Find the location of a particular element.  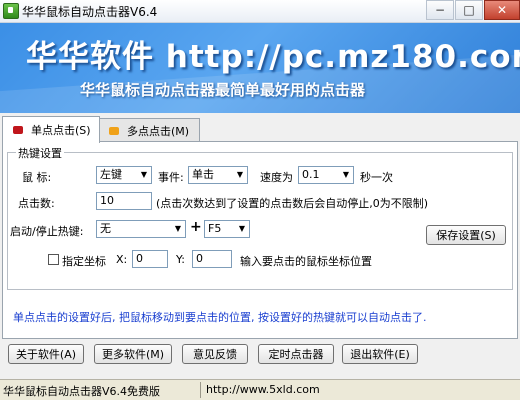

app-icon is located at coordinates (11, 11).